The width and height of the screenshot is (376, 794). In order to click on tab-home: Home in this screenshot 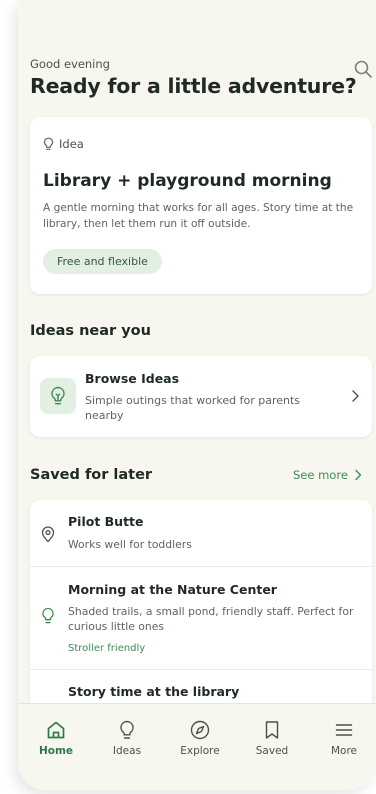, I will do `click(56, 738)`.